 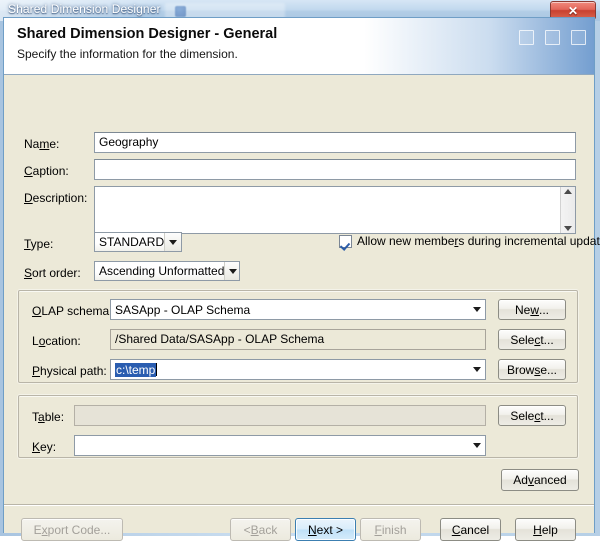 I want to click on sort-order-value: Ascending Unformatted, so click(x=162, y=271).